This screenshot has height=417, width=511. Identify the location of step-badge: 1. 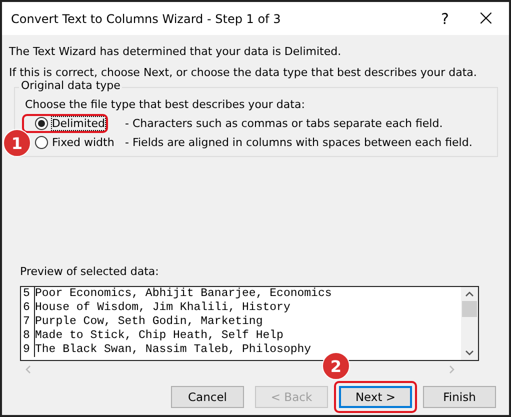
(17, 143).